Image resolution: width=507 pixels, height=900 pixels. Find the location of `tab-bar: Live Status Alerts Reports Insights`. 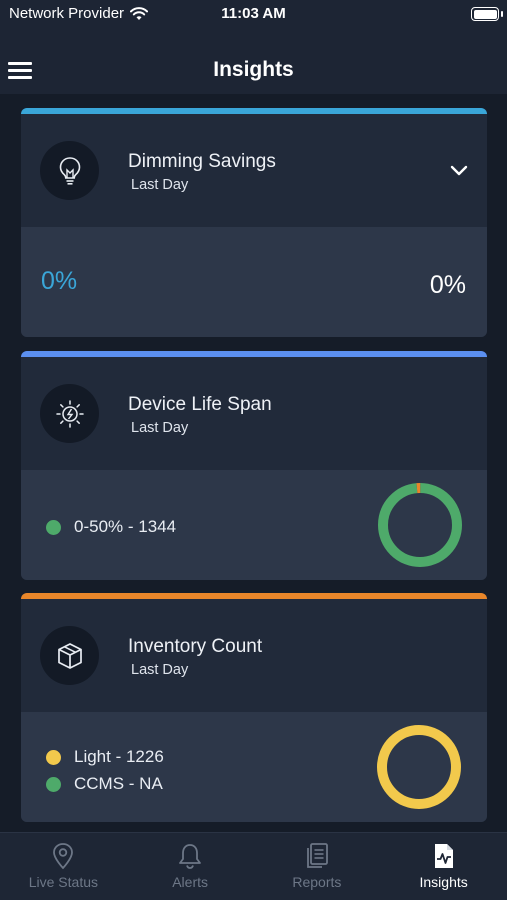

tab-bar: Live Status Alerts Reports Insights is located at coordinates (253, 866).